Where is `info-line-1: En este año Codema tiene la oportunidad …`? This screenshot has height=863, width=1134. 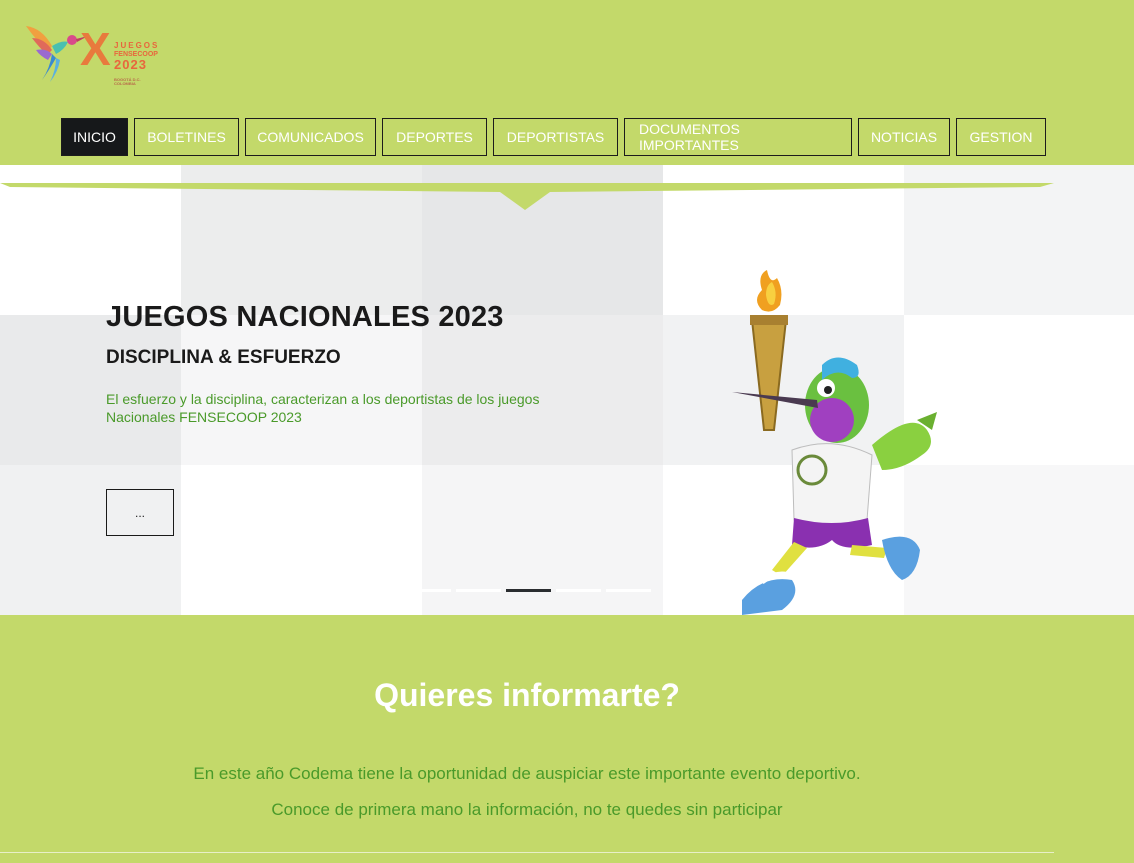 info-line-1: En este año Codema tiene la oportunidad … is located at coordinates (527, 773).